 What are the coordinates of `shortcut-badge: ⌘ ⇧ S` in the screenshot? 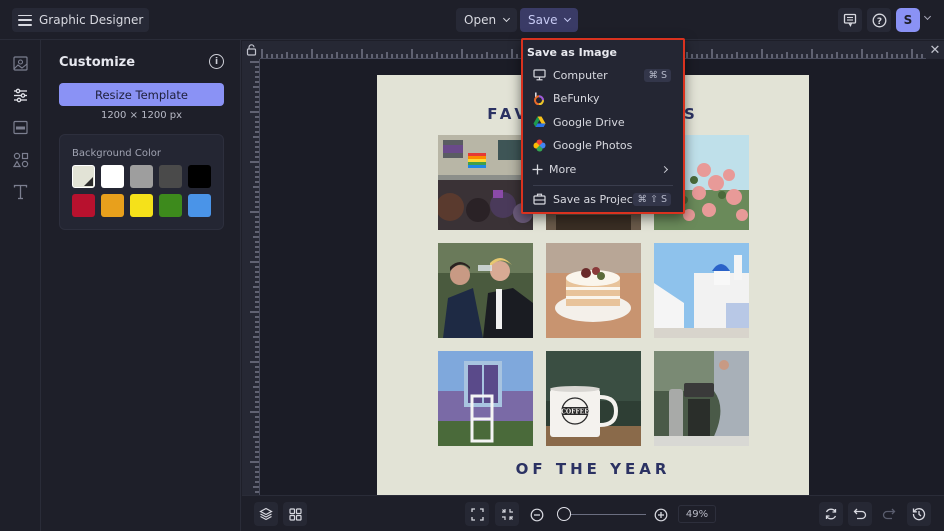 It's located at (652, 199).